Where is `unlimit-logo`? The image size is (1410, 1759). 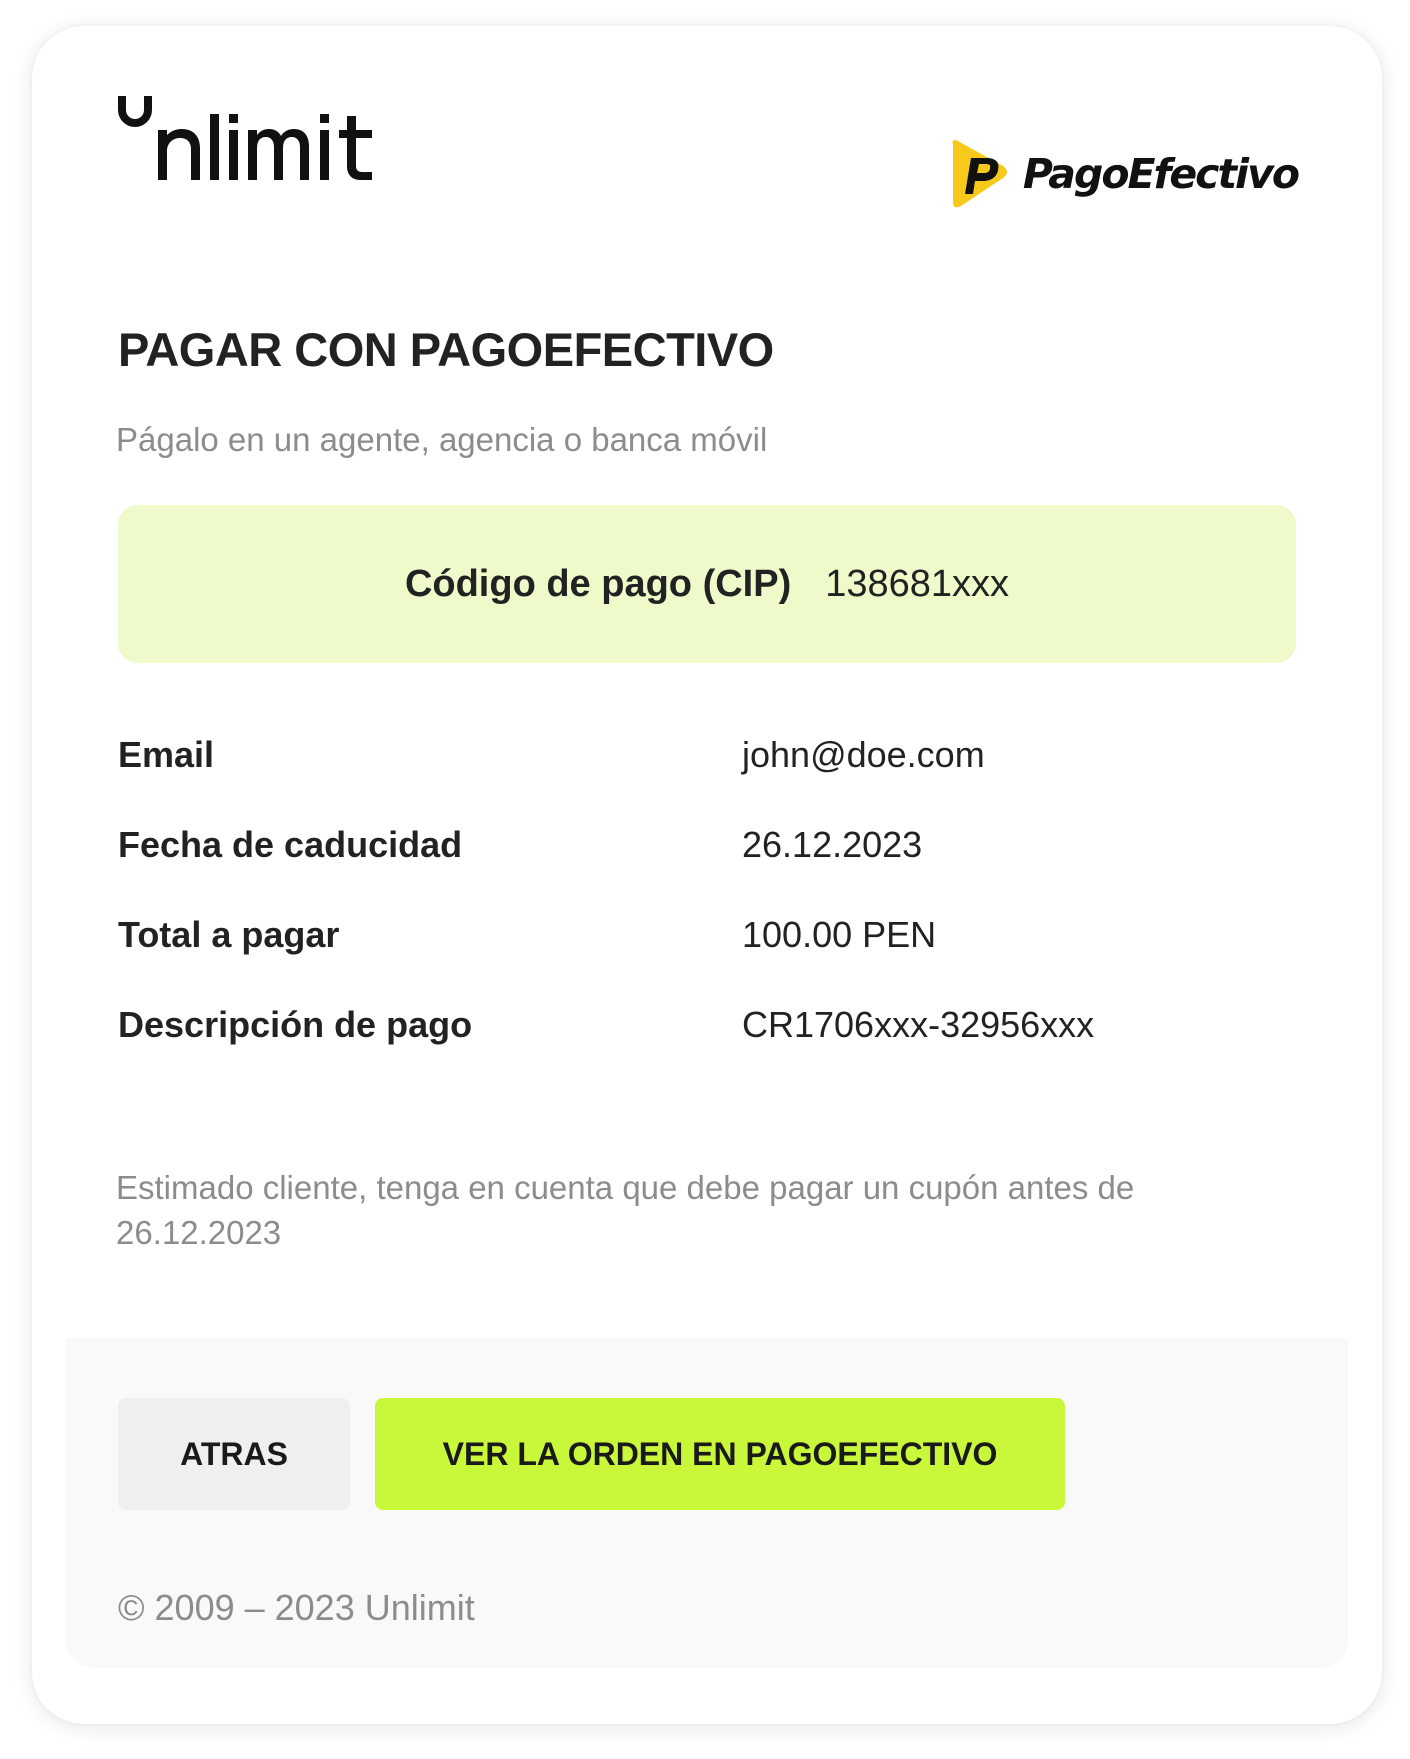
unlimit-logo is located at coordinates (251, 139).